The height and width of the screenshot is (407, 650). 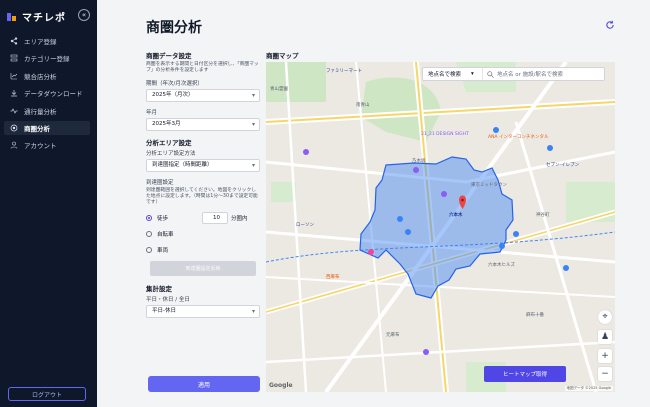 What do you see at coordinates (40, 146) in the screenshot?
I see `sidebar-item-label: アカウント` at bounding box center [40, 146].